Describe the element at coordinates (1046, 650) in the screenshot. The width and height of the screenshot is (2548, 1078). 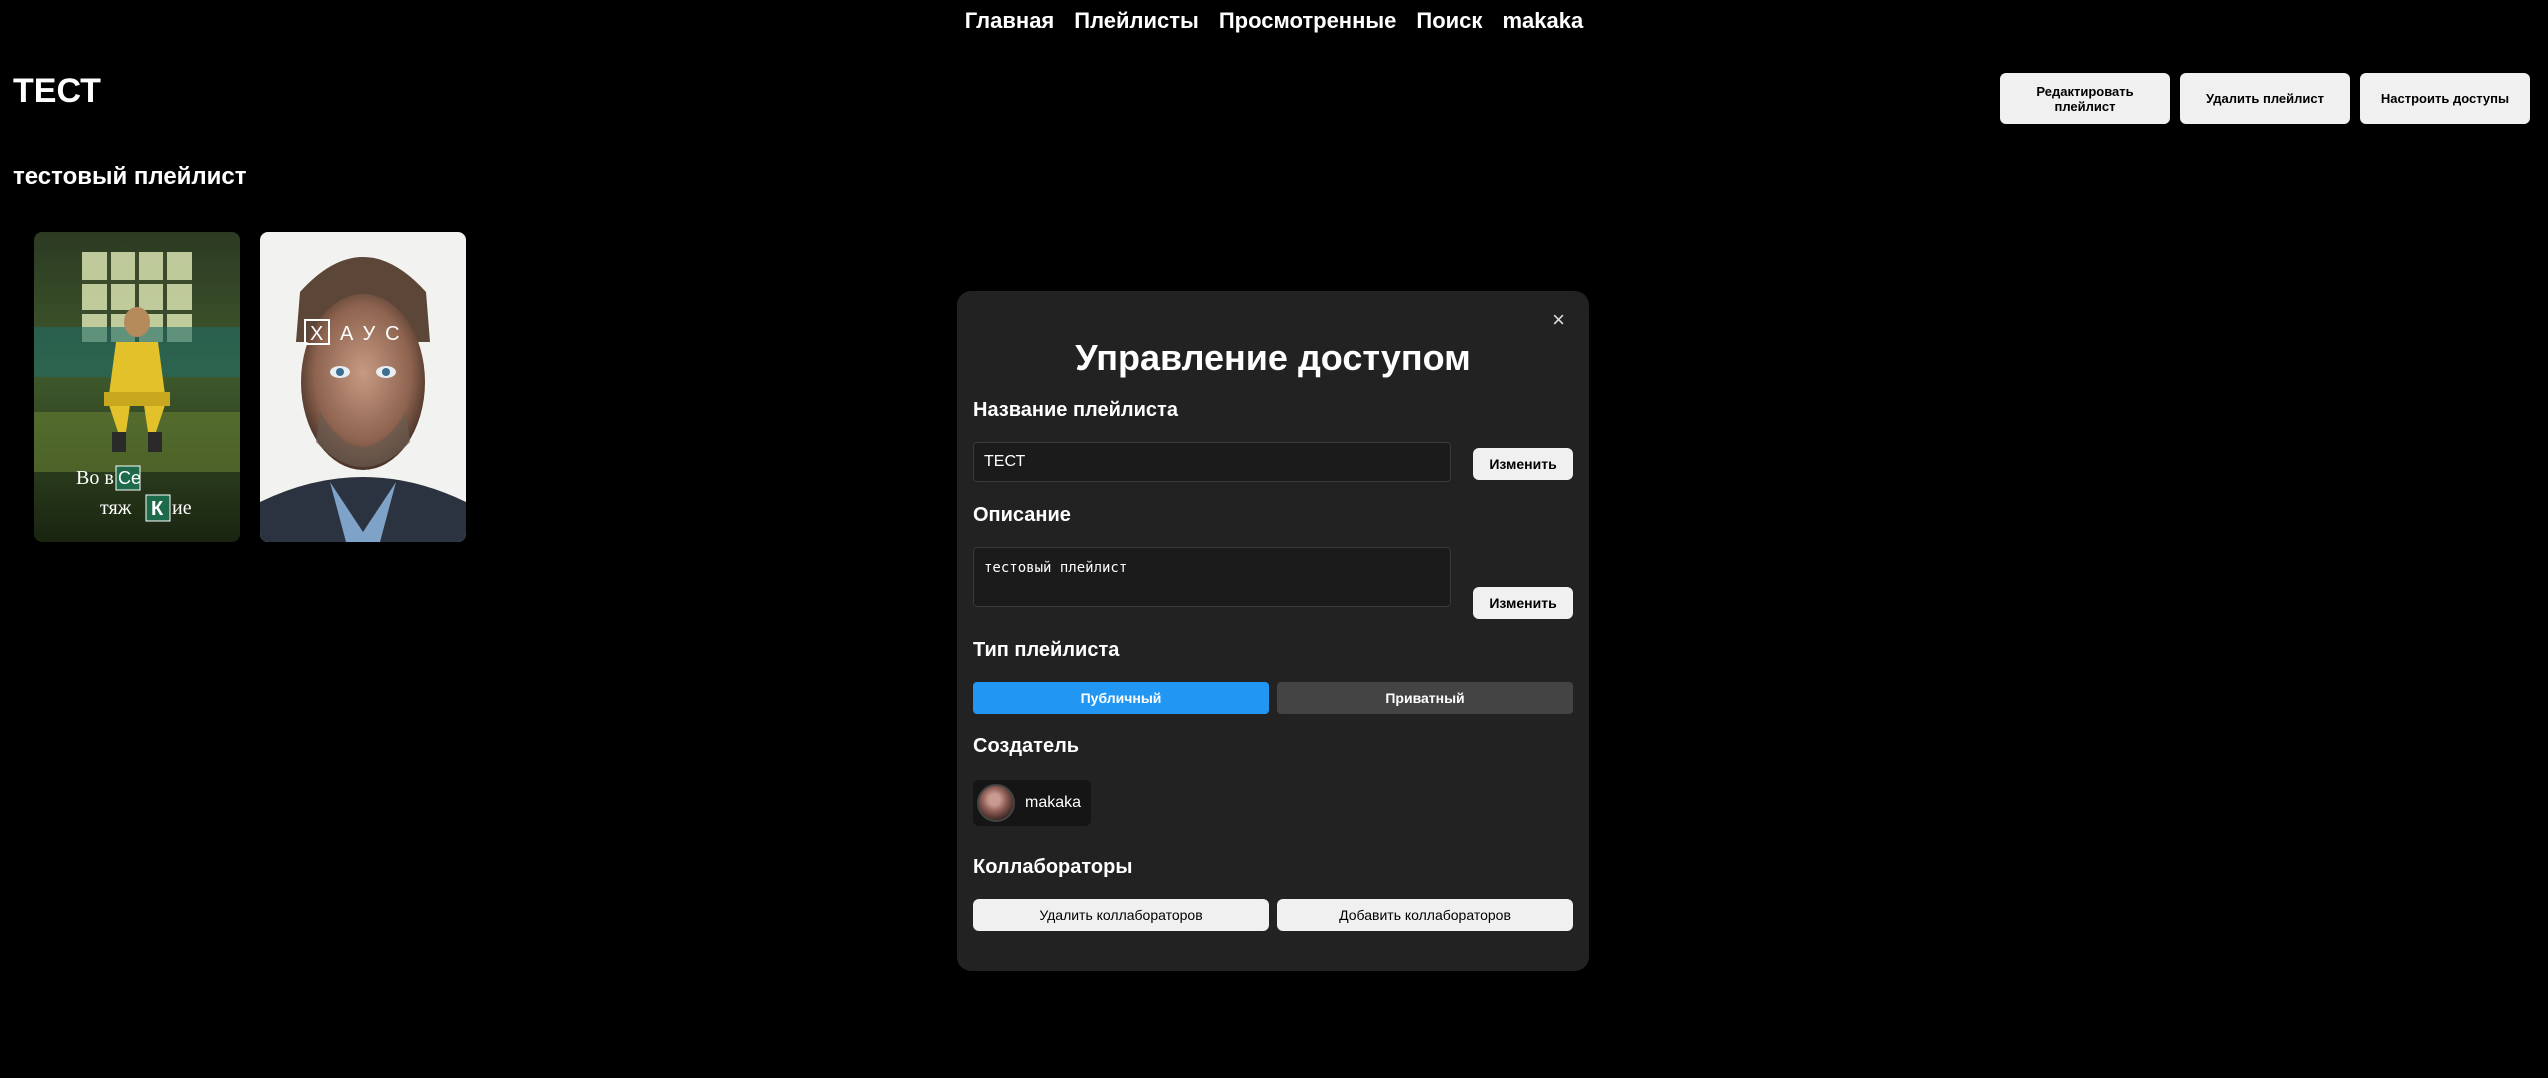
I see `playlist-type-label: Тип плейлиста` at that location.